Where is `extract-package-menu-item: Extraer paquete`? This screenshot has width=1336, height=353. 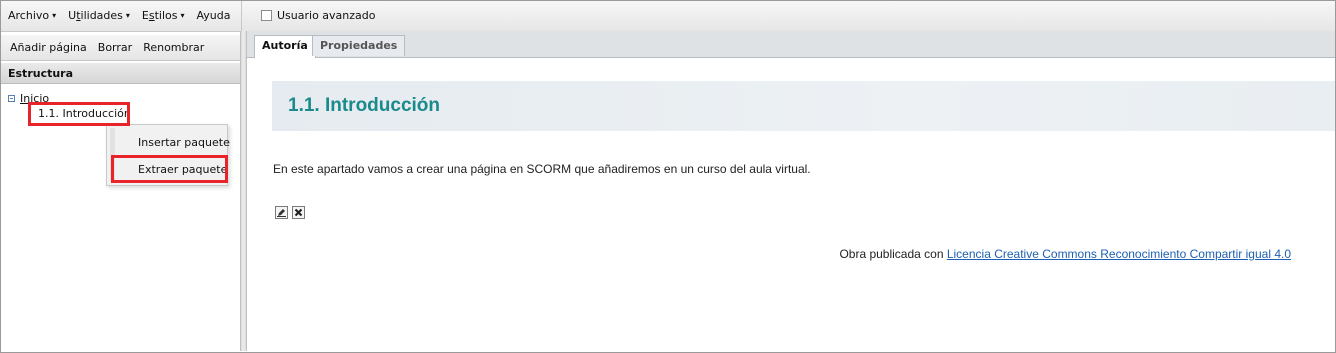
extract-package-menu-item: Extraer paquete is located at coordinates (182, 170).